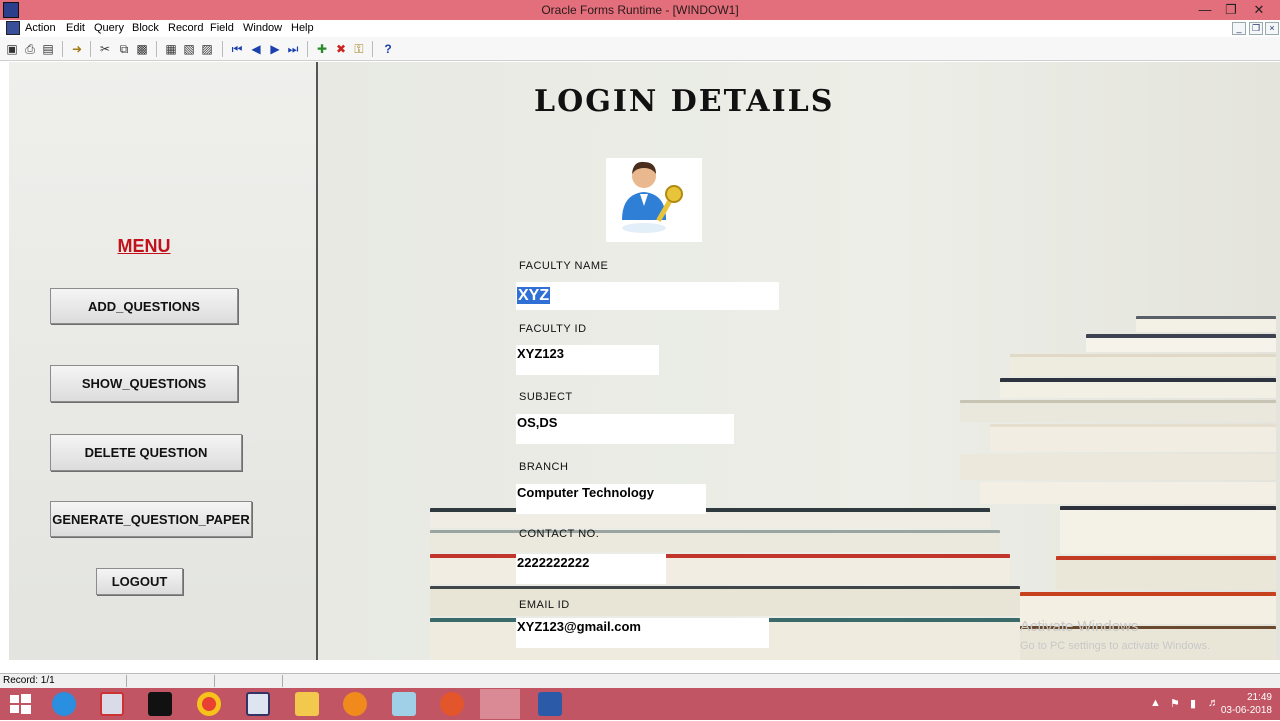 The image size is (1280, 721). Describe the element at coordinates (275, 49) in the screenshot. I see `next-record-icon: ▶` at that location.